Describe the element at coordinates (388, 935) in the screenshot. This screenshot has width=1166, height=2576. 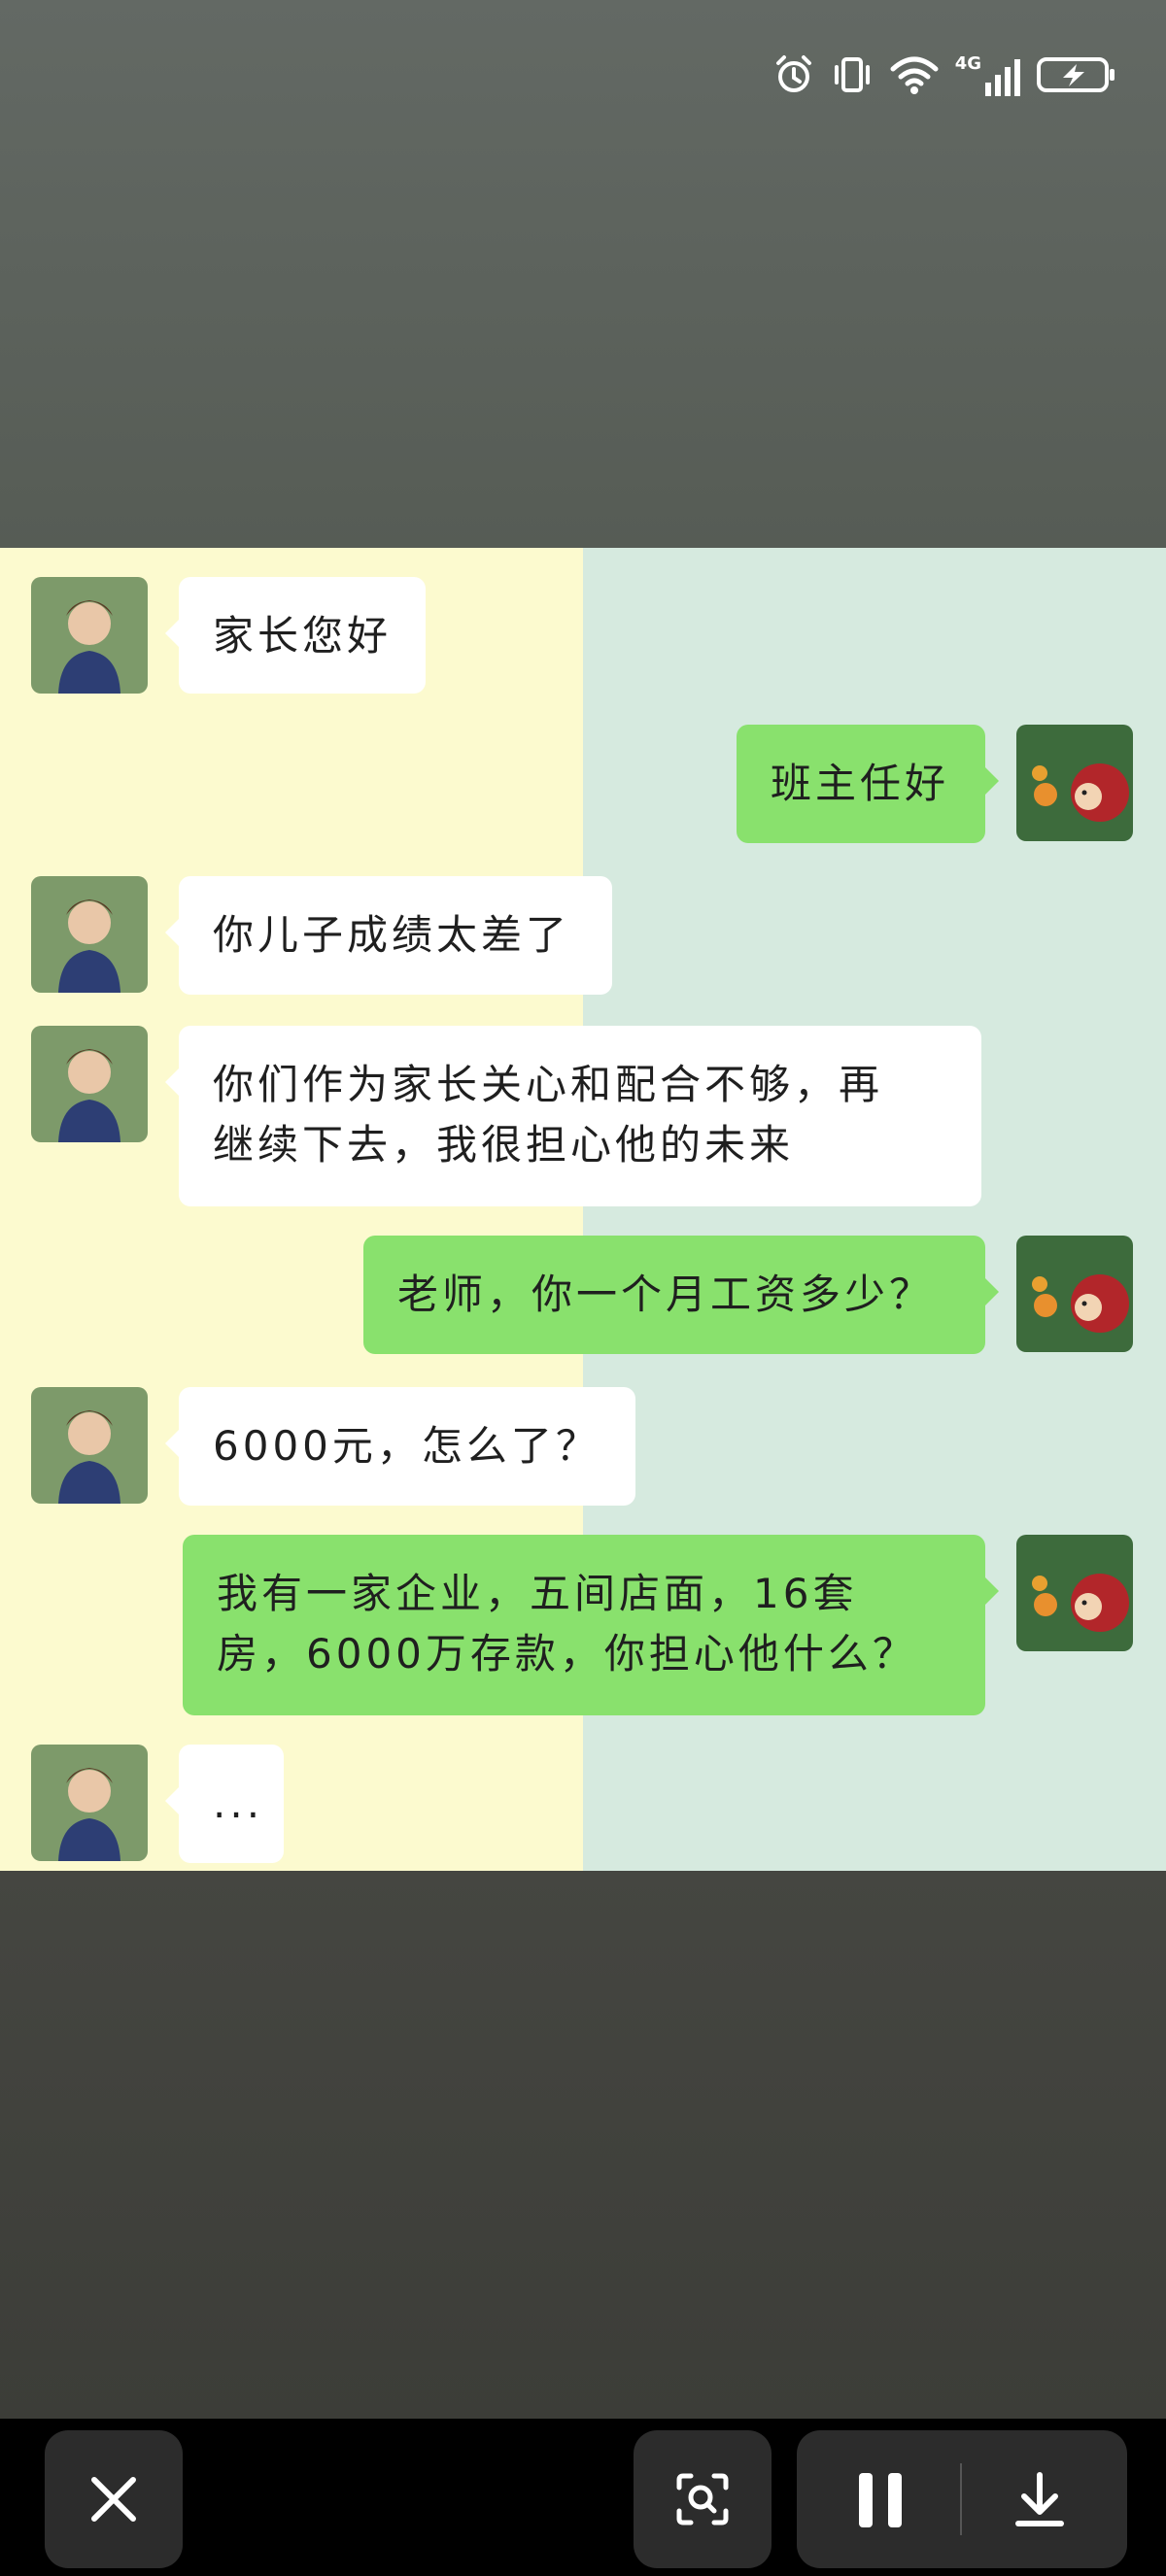
I see `message-received-2: 你儿子成绩太差了` at that location.